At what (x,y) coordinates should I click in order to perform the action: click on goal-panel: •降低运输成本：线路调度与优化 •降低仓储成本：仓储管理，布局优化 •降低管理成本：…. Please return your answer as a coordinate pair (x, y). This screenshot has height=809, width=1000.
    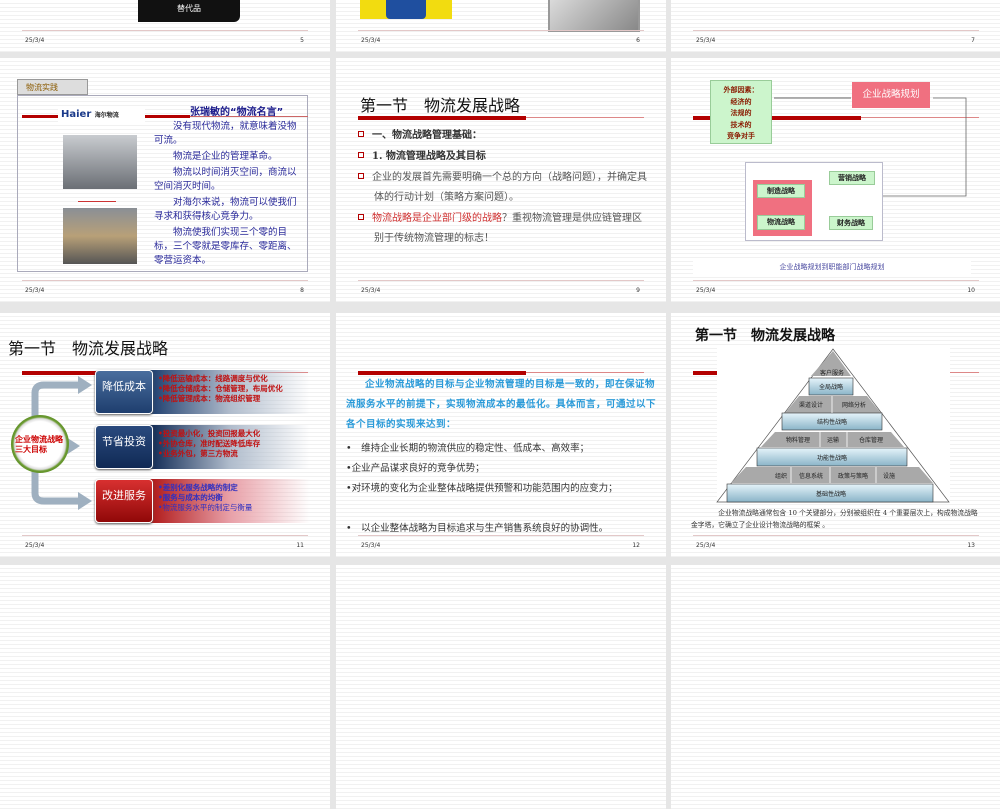
    Looking at the image, I should click on (230, 392).